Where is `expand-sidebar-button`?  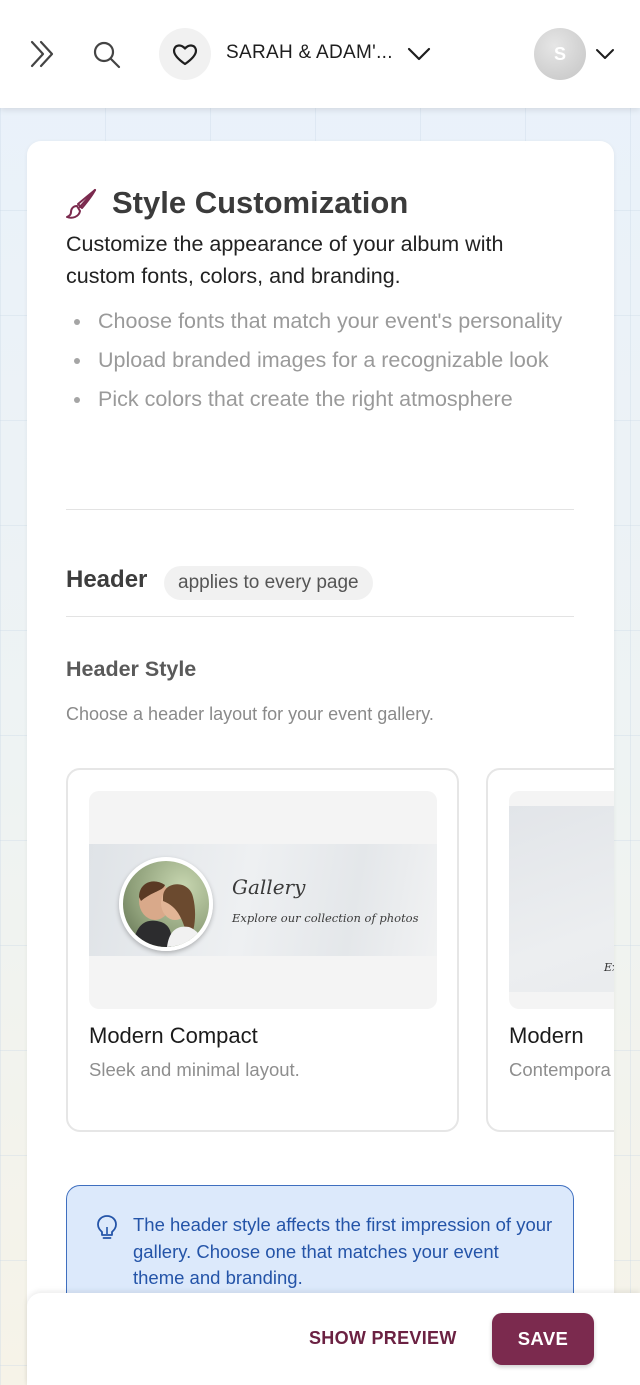 expand-sidebar-button is located at coordinates (42, 54).